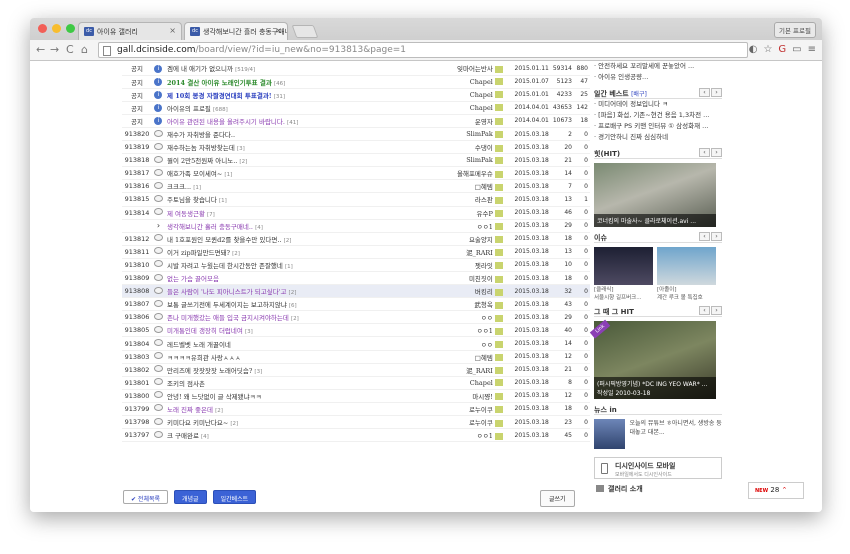  Describe the element at coordinates (205, 437) in the screenshot. I see `comment-count: [4]` at that location.